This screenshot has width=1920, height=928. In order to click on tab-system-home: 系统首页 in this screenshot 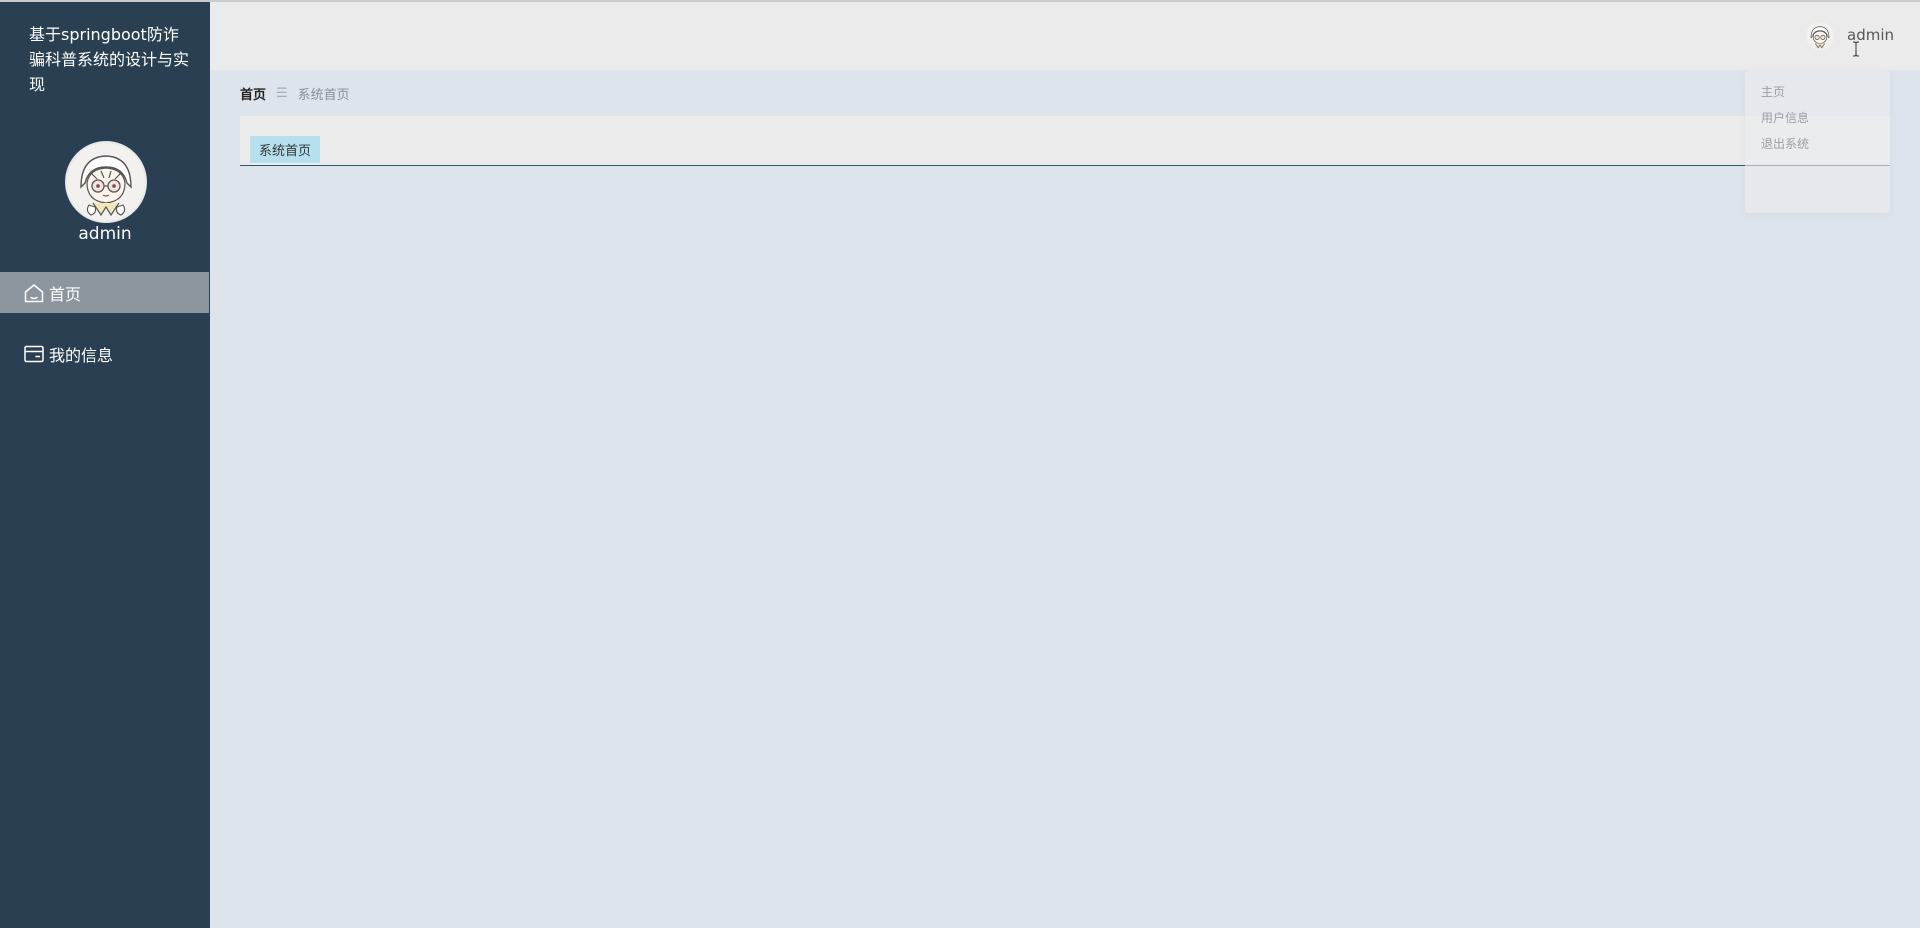, I will do `click(285, 149)`.